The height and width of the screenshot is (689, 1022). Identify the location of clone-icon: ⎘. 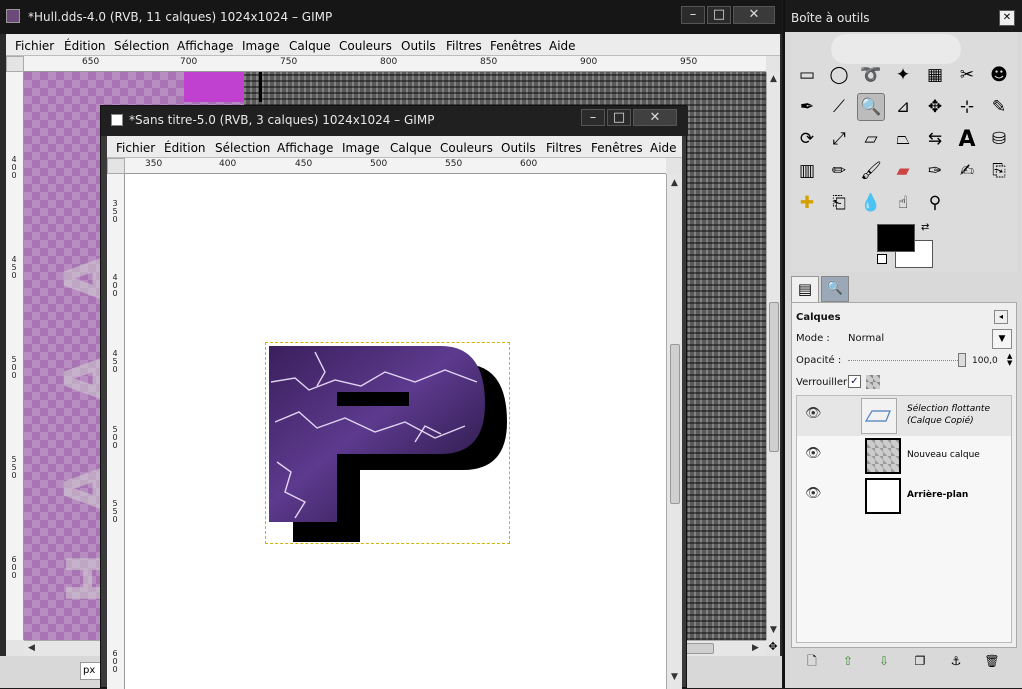
(999, 171).